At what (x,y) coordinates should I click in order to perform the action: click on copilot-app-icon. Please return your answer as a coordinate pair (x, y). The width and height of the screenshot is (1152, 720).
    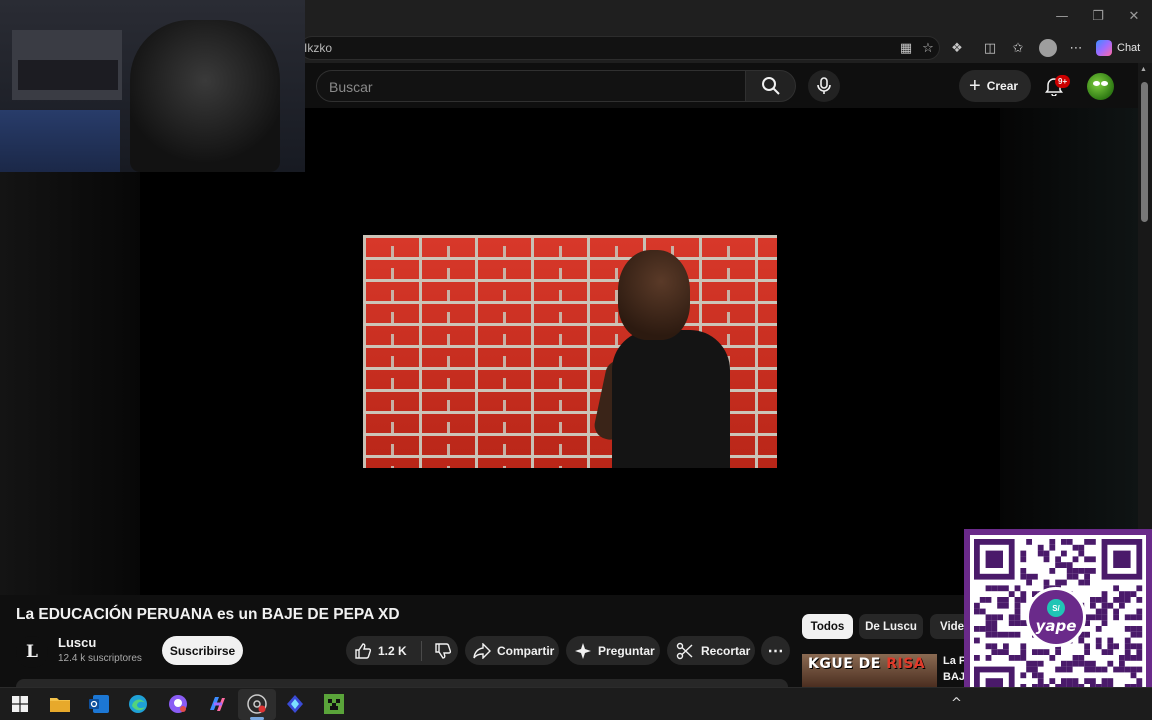
    Looking at the image, I should click on (217, 704).